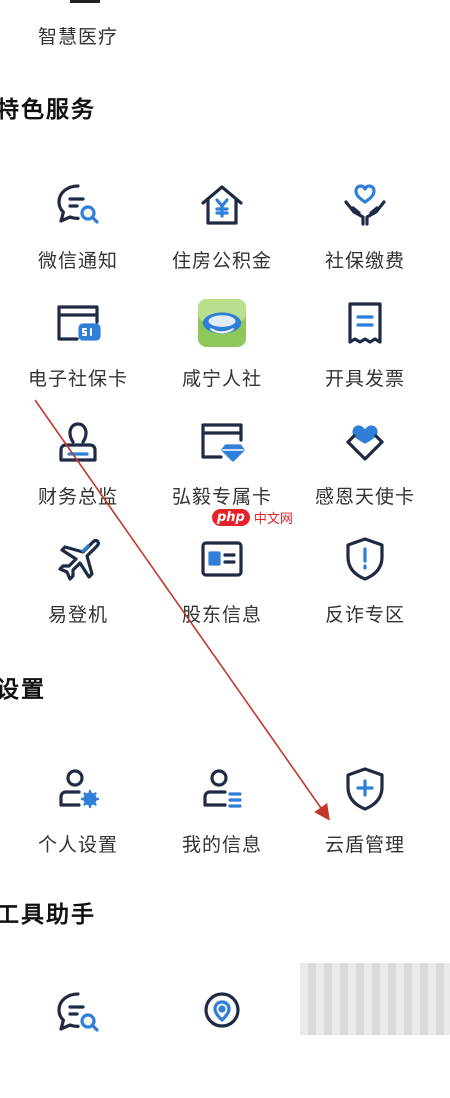 The height and width of the screenshot is (1098, 450). Describe the element at coordinates (222, 441) in the screenshot. I see `card-diamond-icon` at that location.